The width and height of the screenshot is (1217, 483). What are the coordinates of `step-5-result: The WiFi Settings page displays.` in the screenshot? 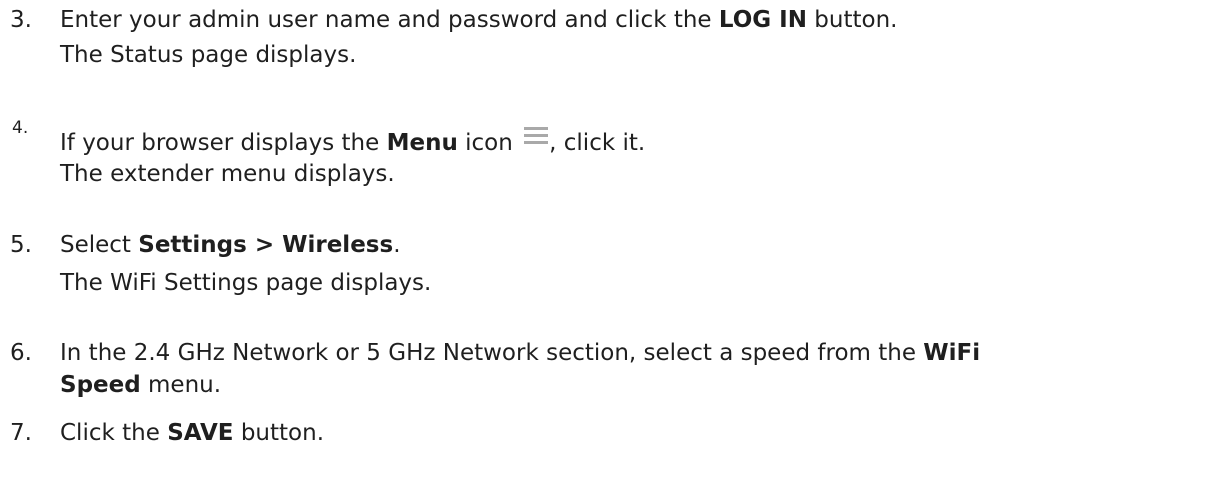 It's located at (246, 283).